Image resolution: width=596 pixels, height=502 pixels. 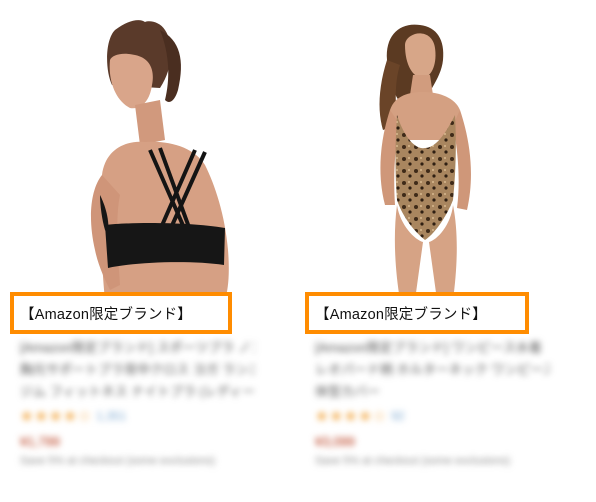 I want to click on price: ¥3,099, so click(x=335, y=441).